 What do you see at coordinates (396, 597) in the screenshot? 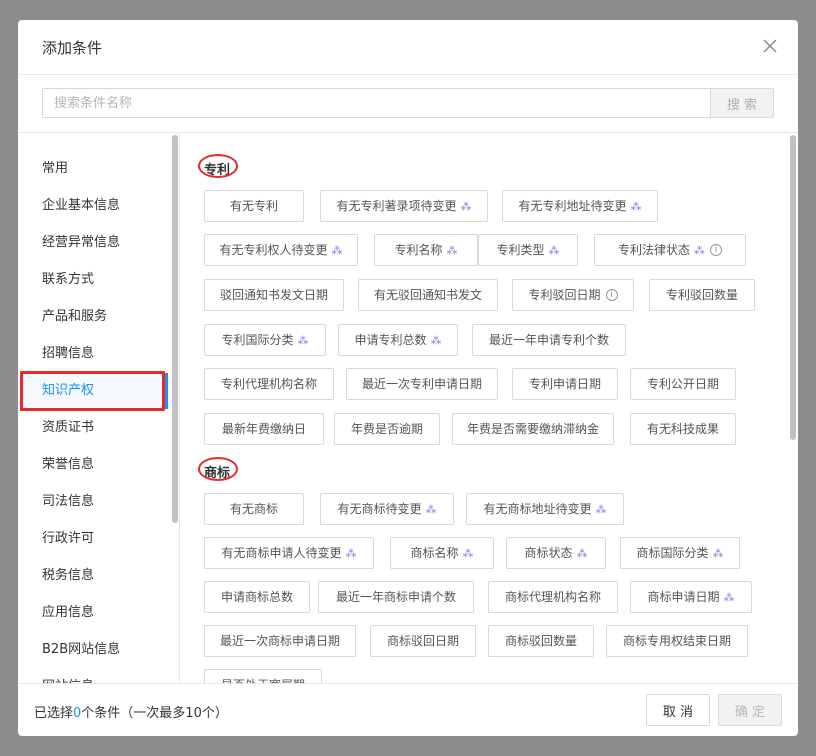
I see `condition-chip: 最近一年商标申请个数` at bounding box center [396, 597].